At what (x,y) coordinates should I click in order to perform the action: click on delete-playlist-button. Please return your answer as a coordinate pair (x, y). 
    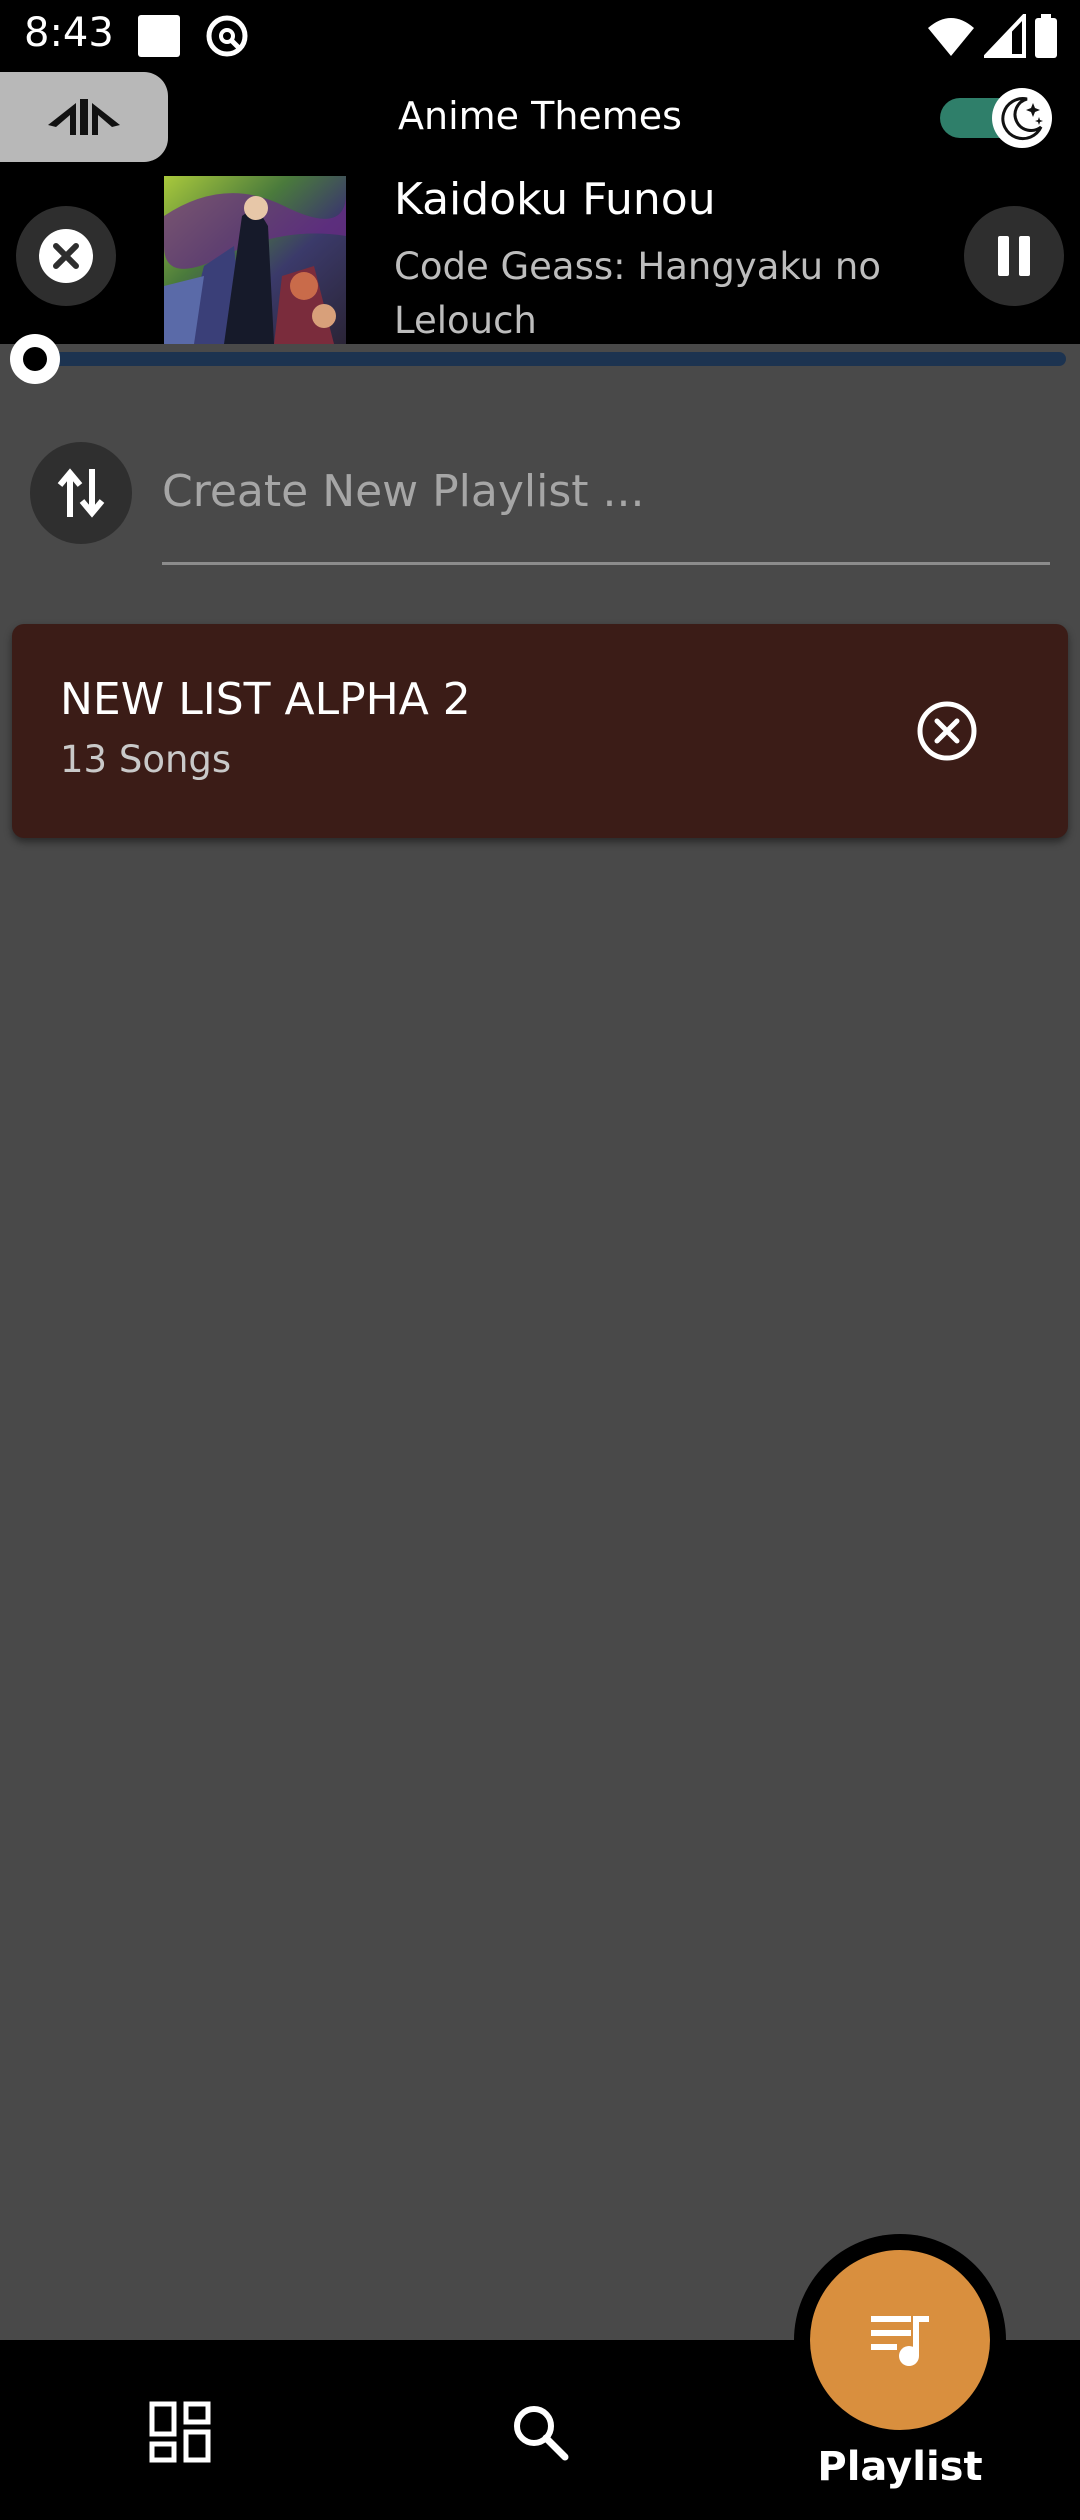
    Looking at the image, I should click on (947, 731).